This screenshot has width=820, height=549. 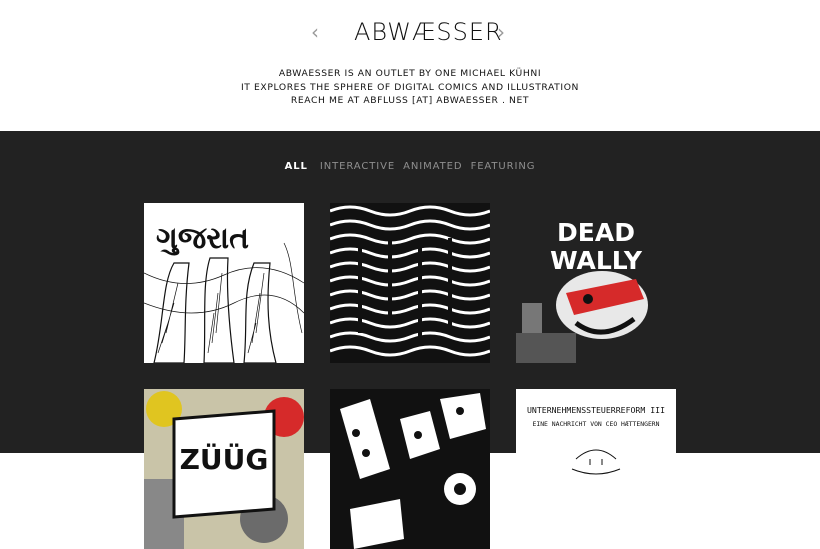 What do you see at coordinates (202, 238) in the screenshot?
I see `tile-gujarat-title: ગુજરાત` at bounding box center [202, 238].